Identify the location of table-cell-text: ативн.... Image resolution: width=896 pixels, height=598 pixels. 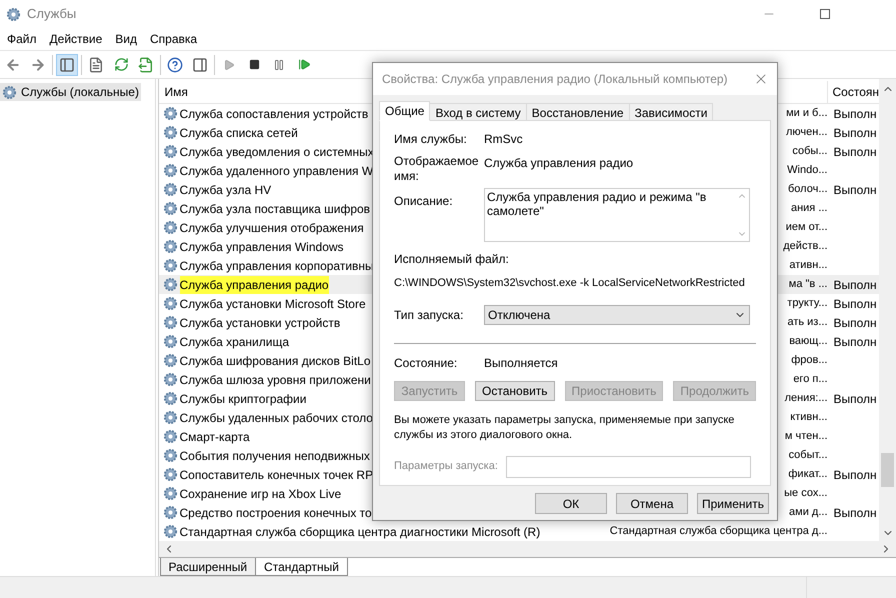
(808, 266).